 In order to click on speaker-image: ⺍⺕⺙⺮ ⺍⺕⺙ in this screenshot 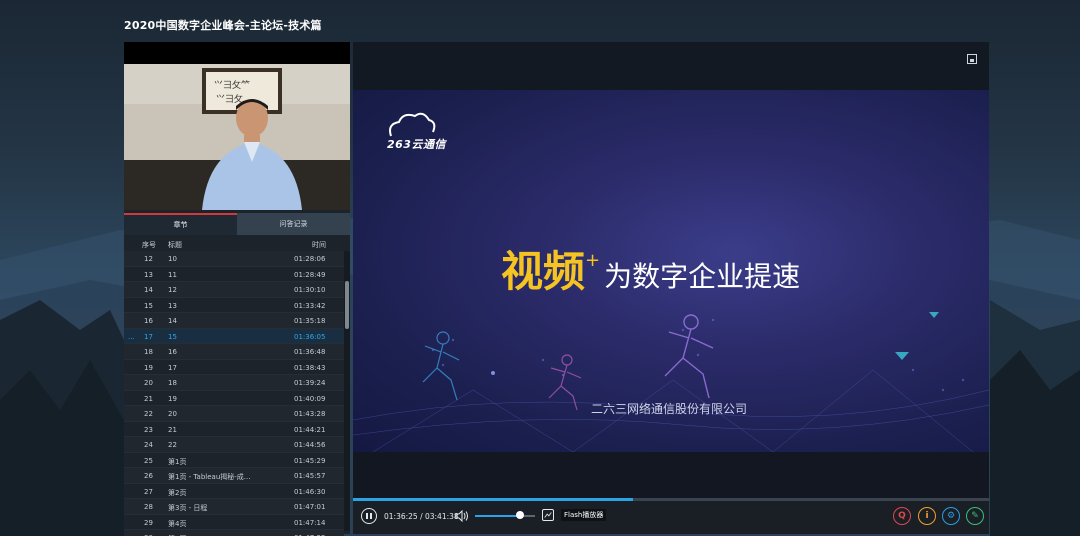, I will do `click(237, 126)`.